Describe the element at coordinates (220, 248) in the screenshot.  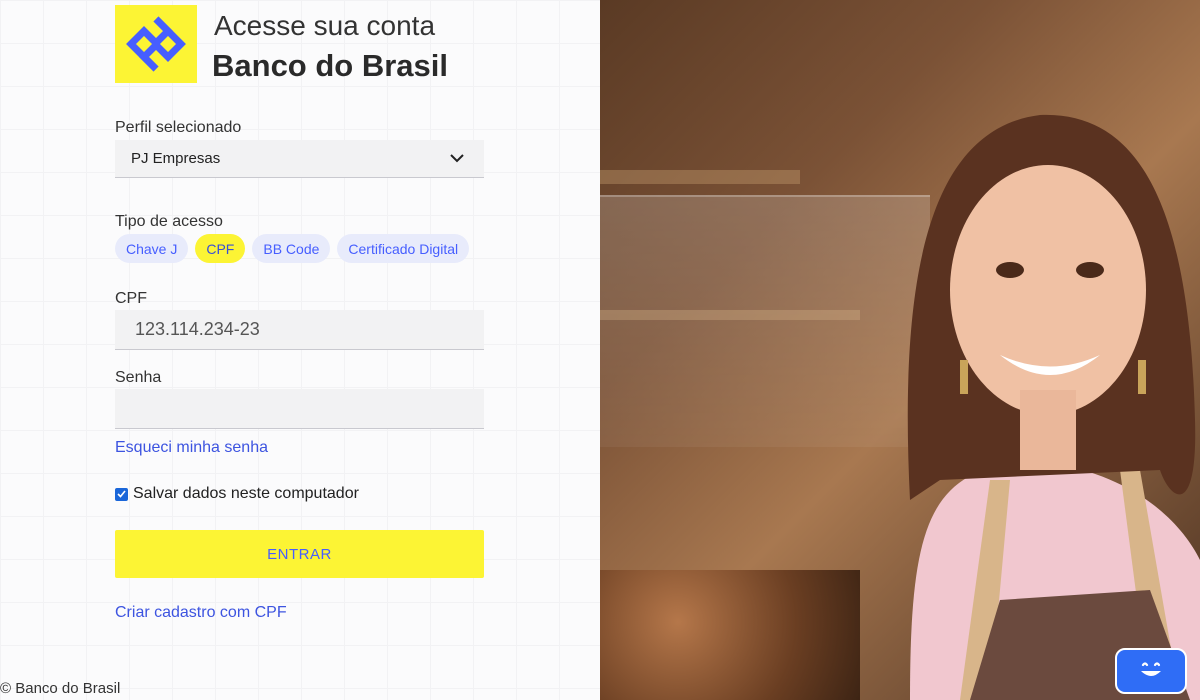
I see `chip-cpf: CPF` at that location.